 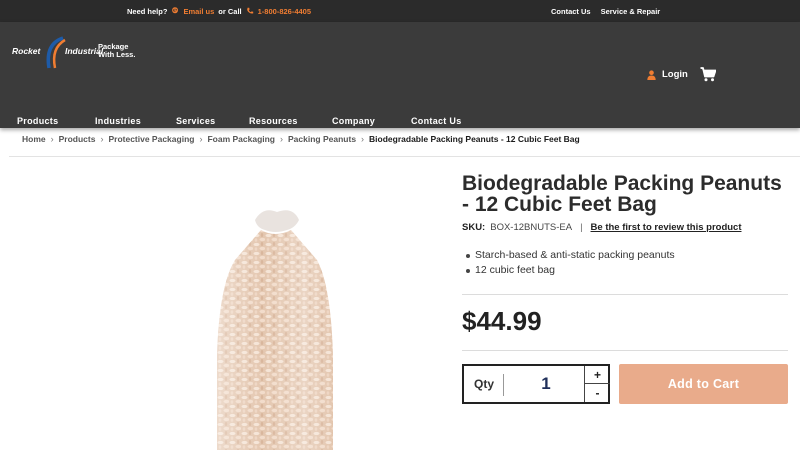 I want to click on qty-input, so click(x=546, y=384).